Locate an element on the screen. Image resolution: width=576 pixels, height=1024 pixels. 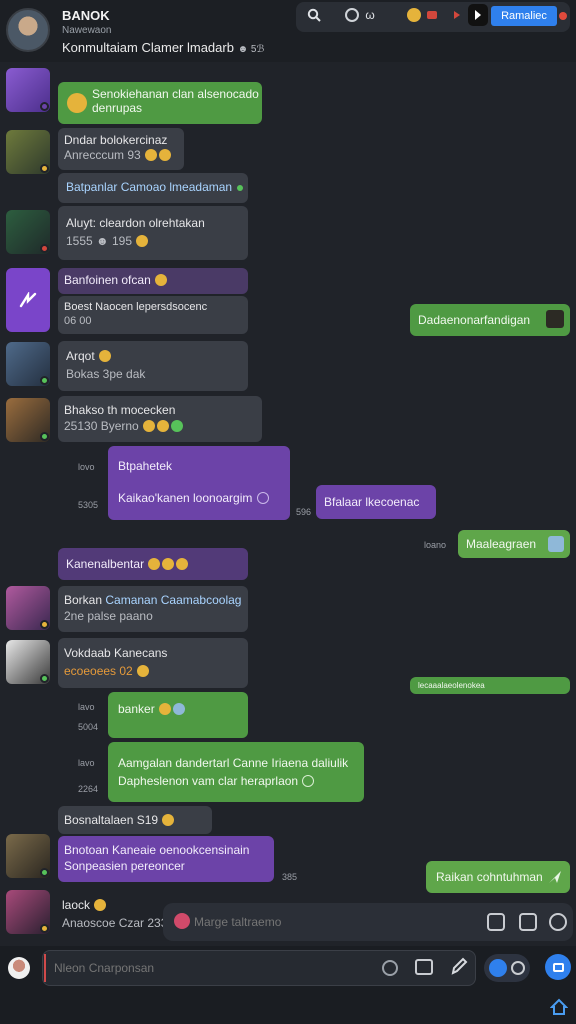
image-icon is located at coordinates (556, 544).